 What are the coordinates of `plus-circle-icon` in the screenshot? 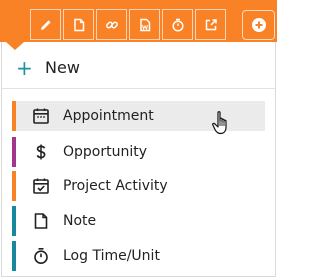 It's located at (258, 25).